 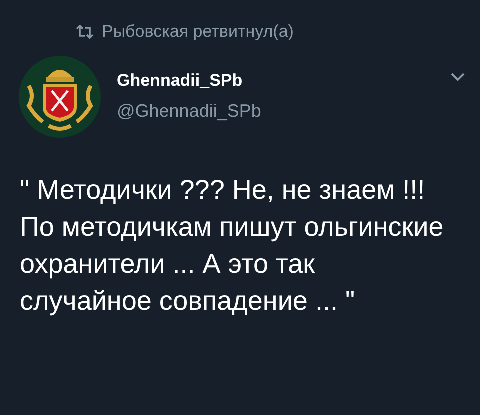 What do you see at coordinates (275, 81) in the screenshot?
I see `display-name: Ghennadii_SPb` at bounding box center [275, 81].